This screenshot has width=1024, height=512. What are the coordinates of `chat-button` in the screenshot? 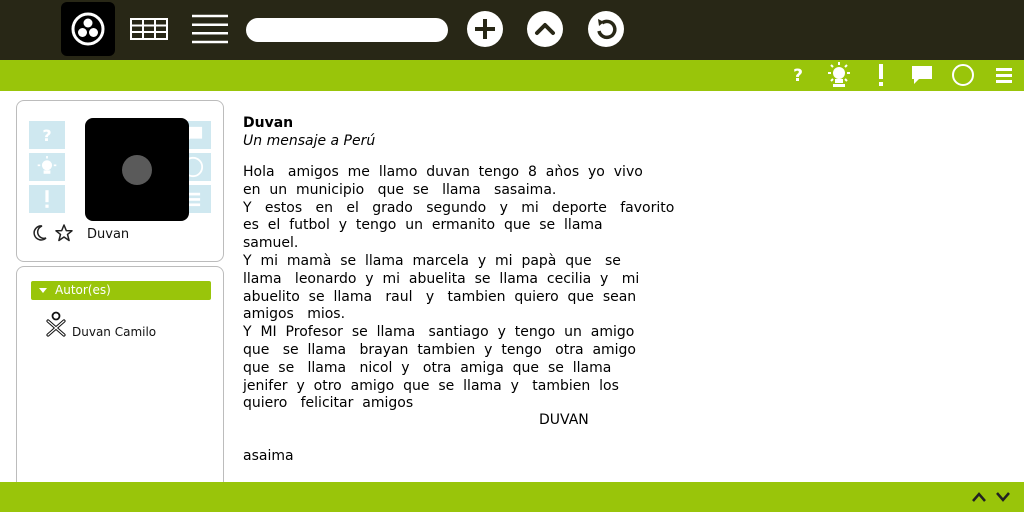 It's located at (922, 75).